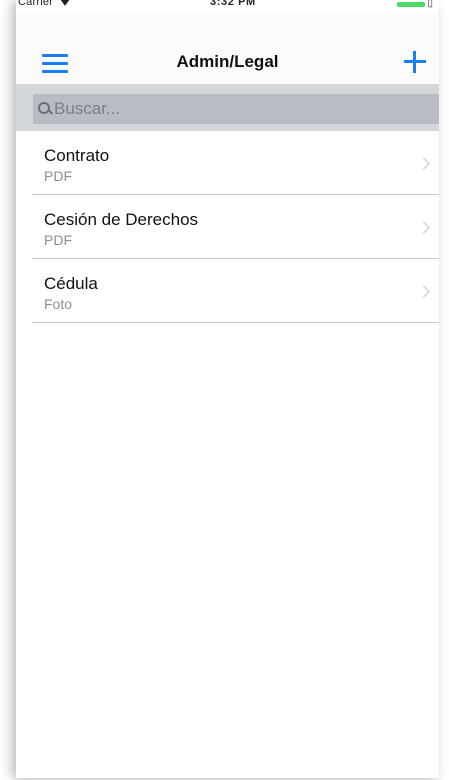  I want to click on search-bar, so click(227, 108).